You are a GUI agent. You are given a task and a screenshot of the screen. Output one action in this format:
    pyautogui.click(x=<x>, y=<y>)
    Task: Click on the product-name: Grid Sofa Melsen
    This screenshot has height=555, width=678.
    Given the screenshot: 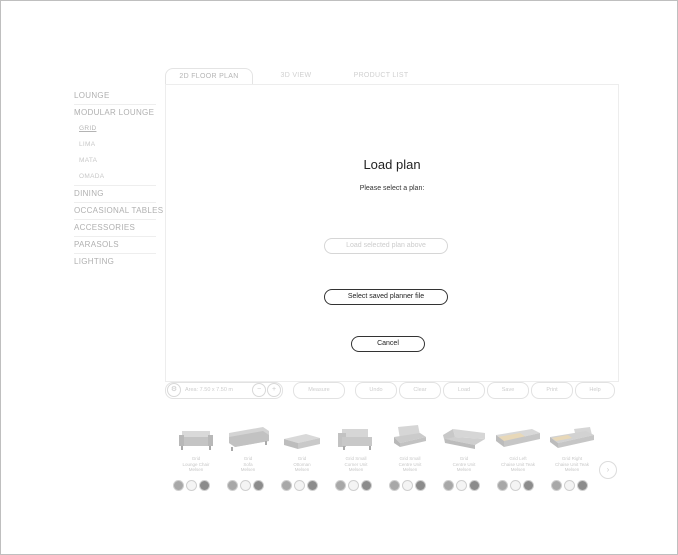 What is the action you would take?
    pyautogui.click(x=248, y=464)
    